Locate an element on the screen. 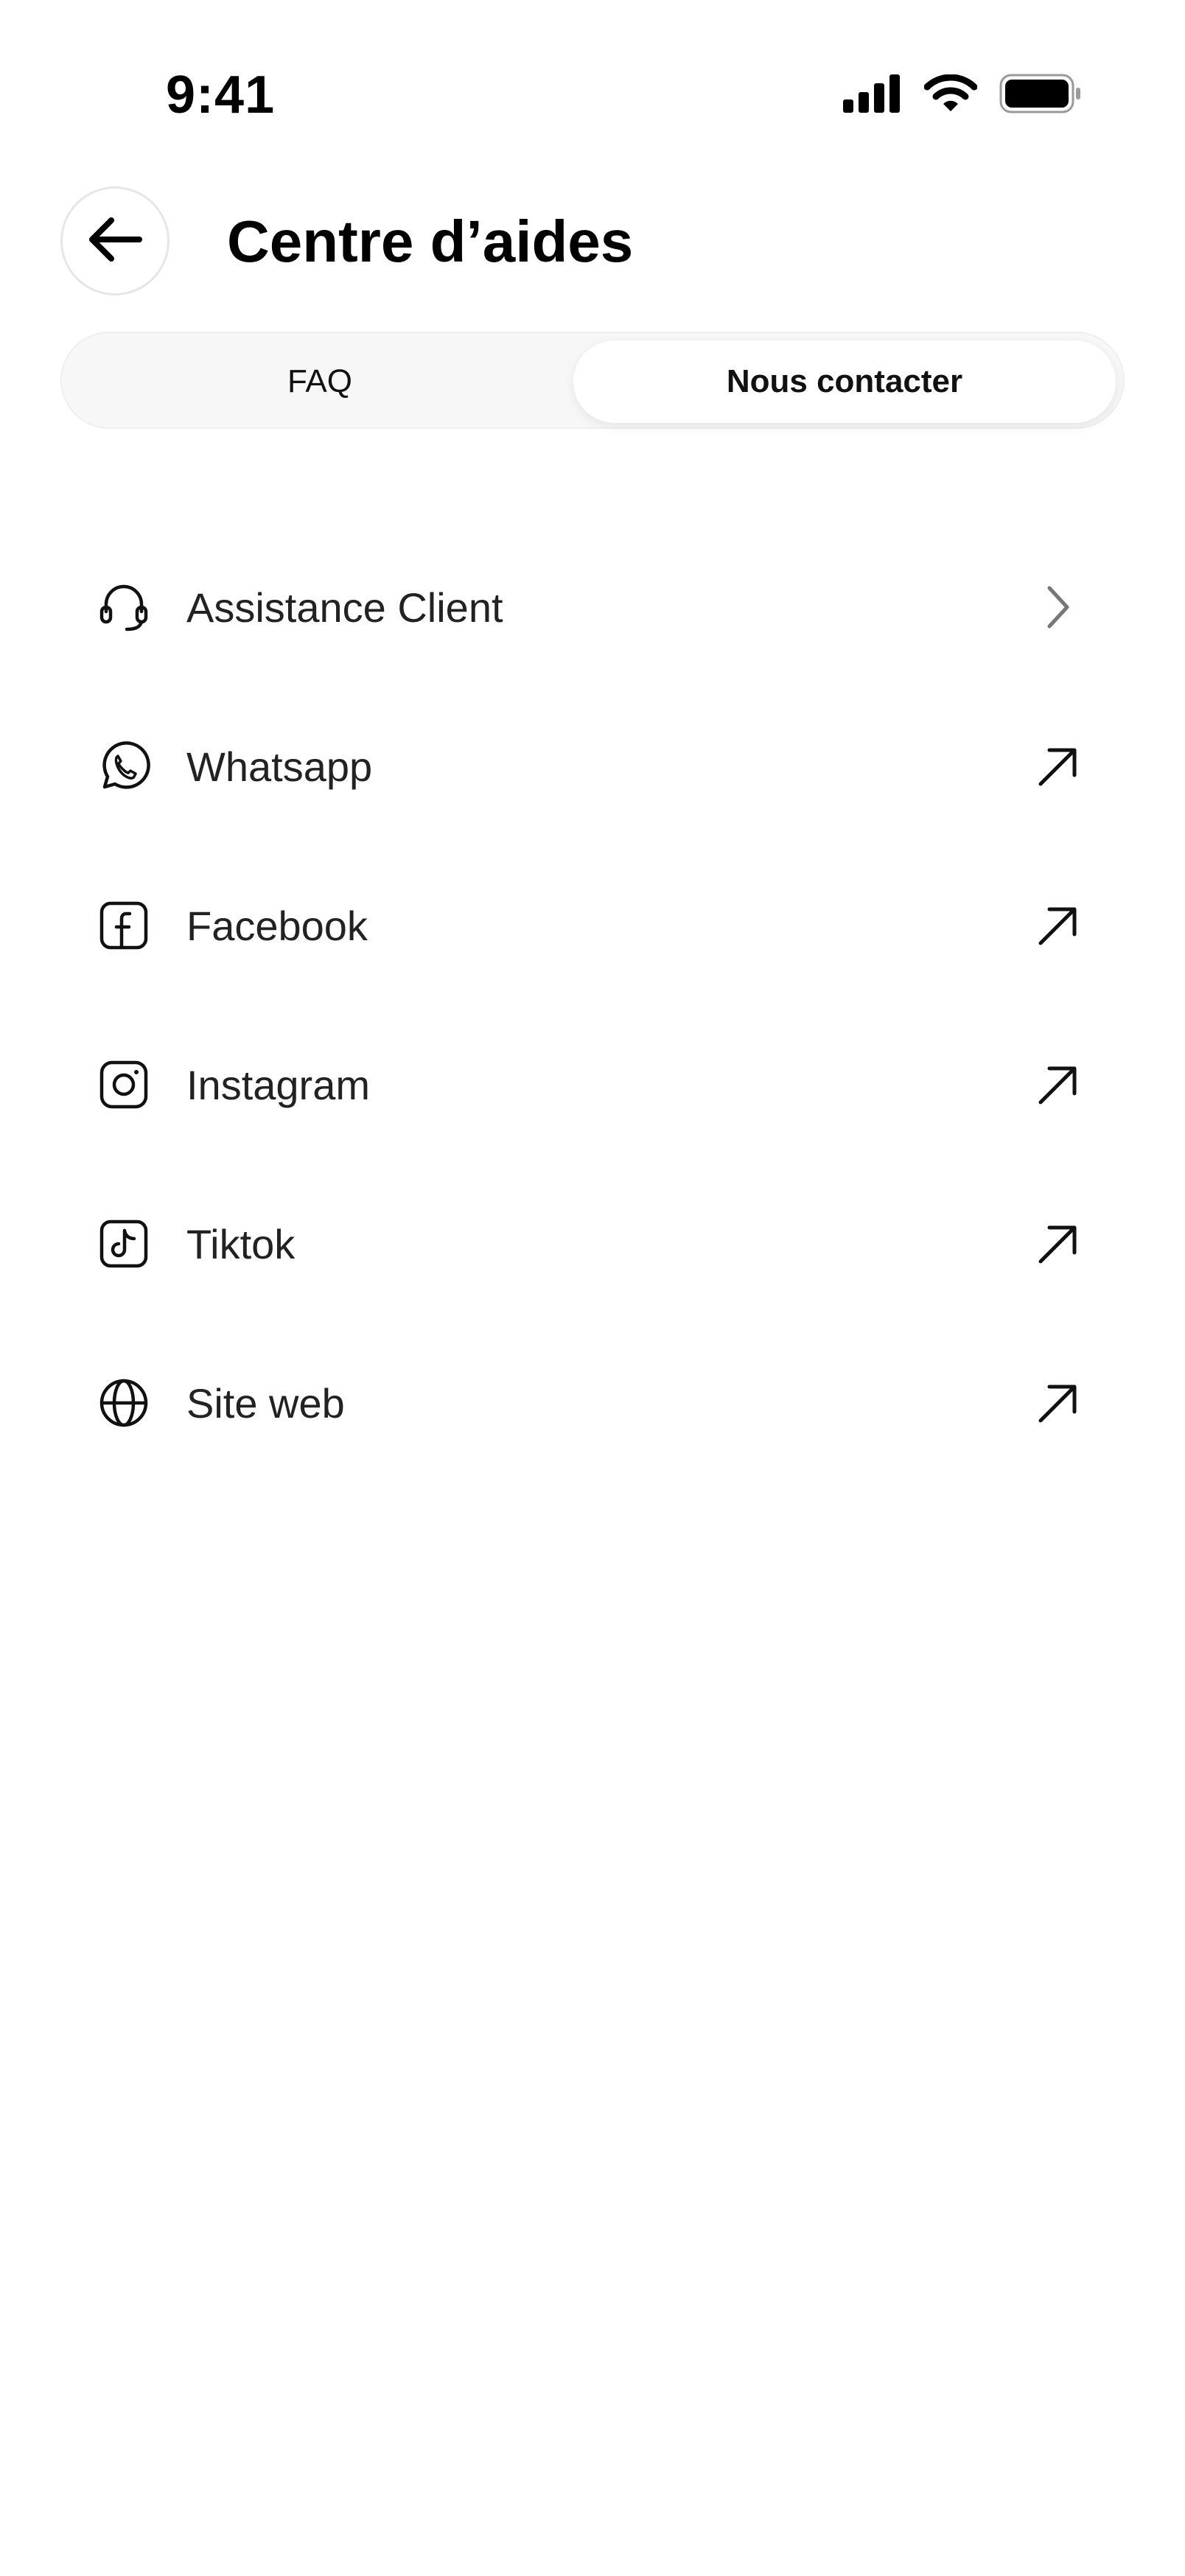 The image size is (1185, 2576). list-item-label: Tiktok is located at coordinates (241, 1243).